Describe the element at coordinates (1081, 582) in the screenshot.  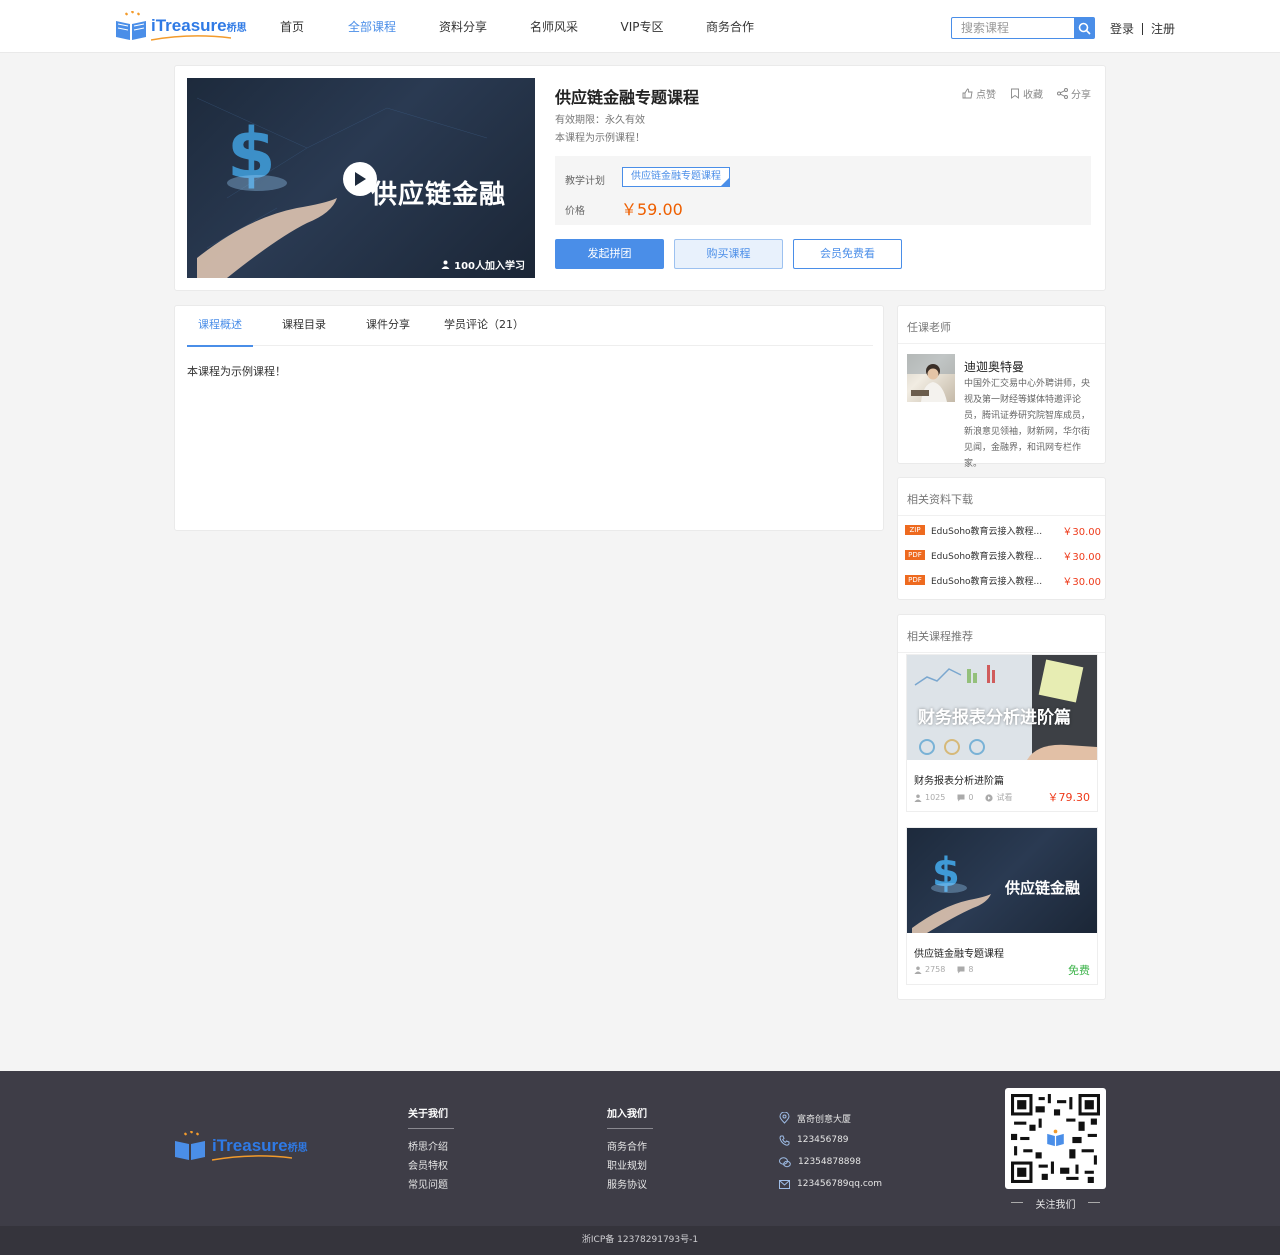
I see `download-price: ￥30.00` at that location.